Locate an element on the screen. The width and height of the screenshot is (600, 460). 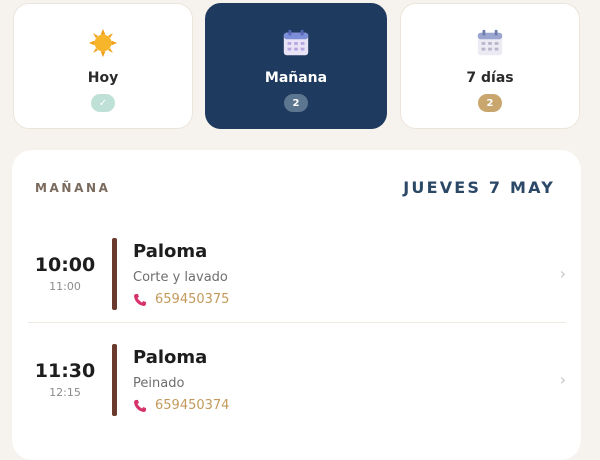
sun-icon is located at coordinates (103, 43).